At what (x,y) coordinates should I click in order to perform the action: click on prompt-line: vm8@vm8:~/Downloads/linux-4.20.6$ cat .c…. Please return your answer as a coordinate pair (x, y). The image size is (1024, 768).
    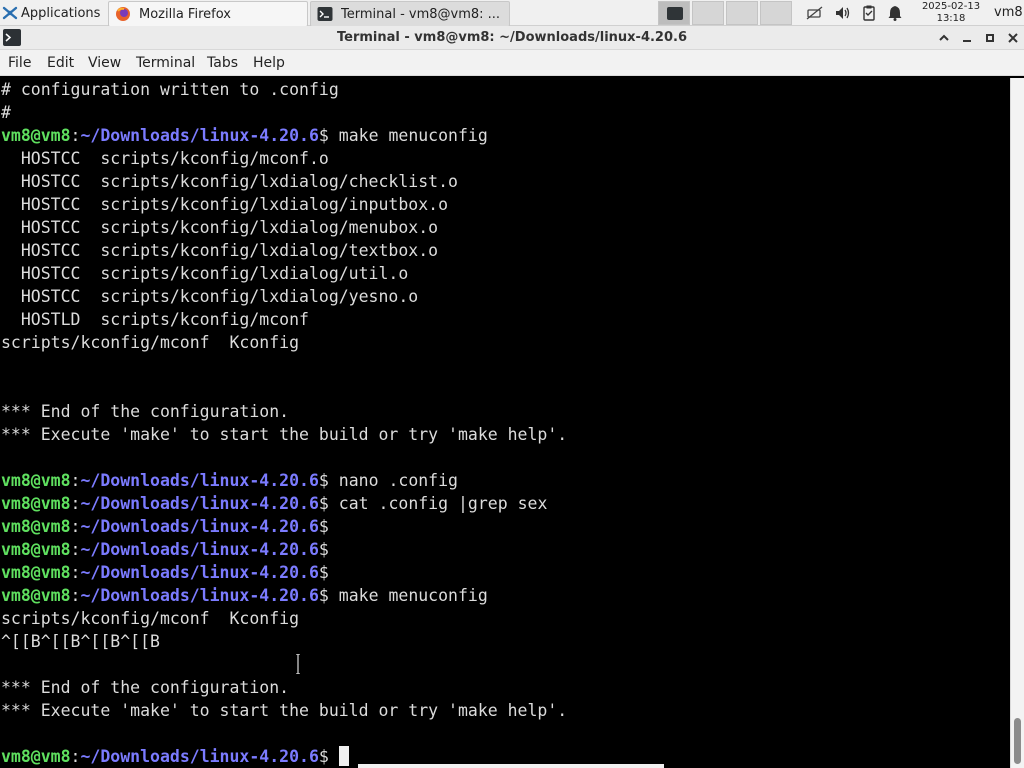
    Looking at the image, I should click on (274, 503).